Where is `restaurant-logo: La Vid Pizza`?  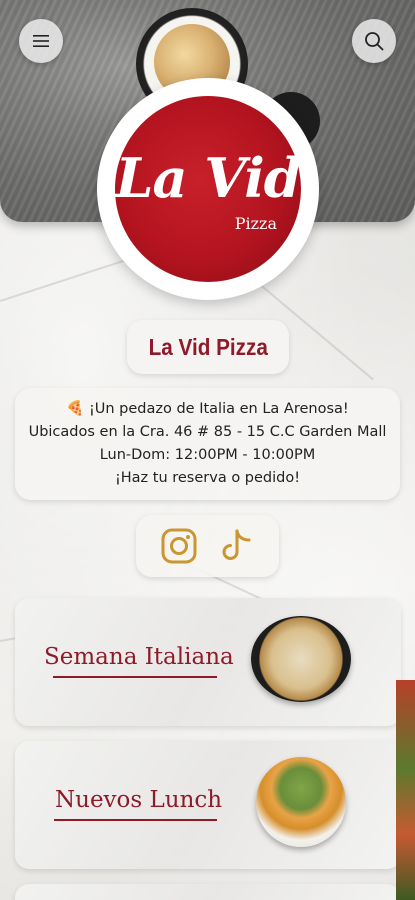 restaurant-logo: La Vid Pizza is located at coordinates (208, 189).